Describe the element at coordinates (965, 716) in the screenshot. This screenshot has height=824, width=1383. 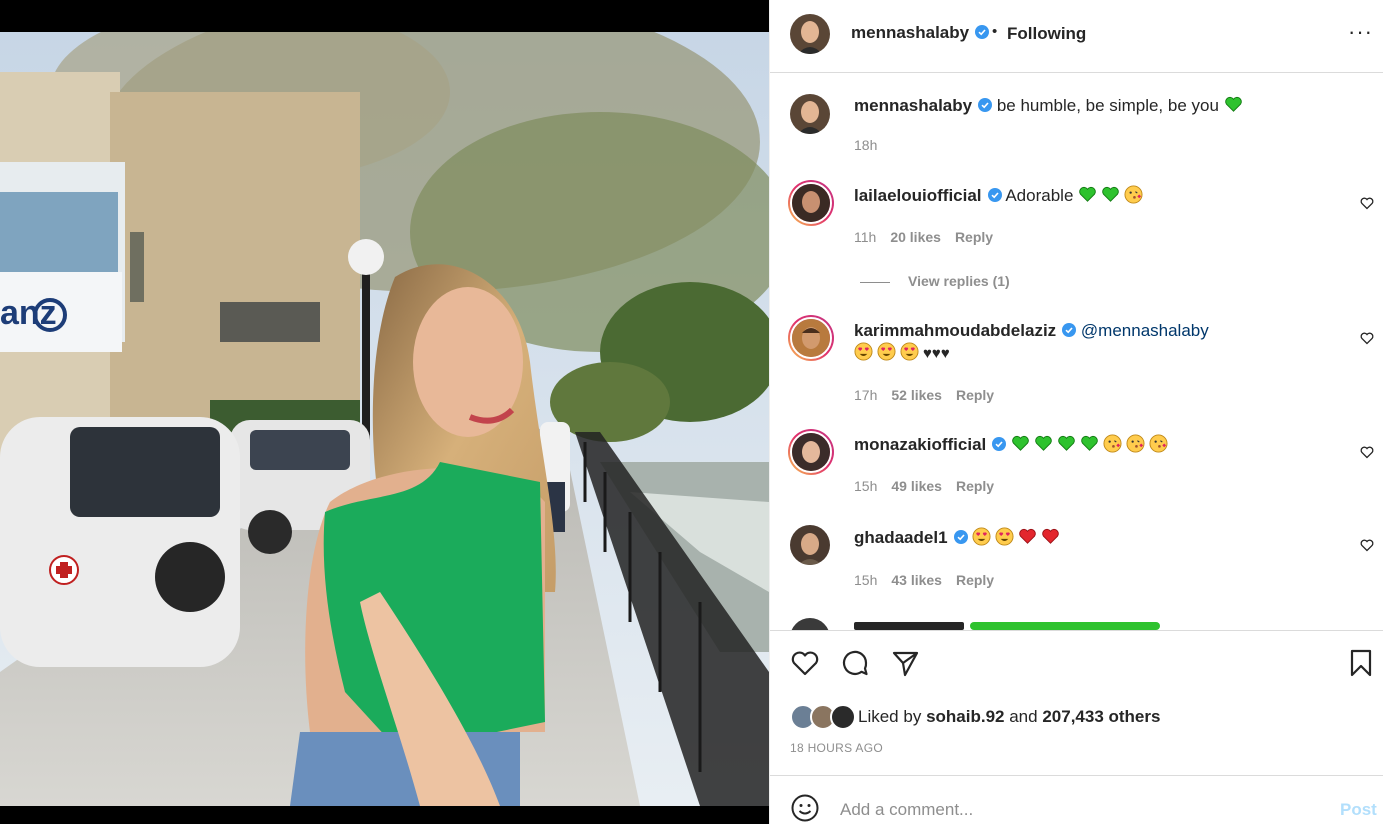
I see `liked-by-user: sohaib.92` at that location.